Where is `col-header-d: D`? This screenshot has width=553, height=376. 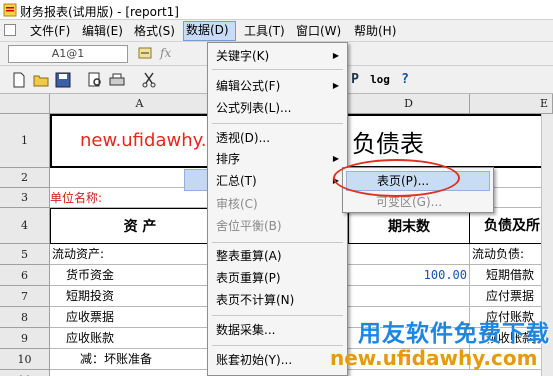
col-header-d: D is located at coordinates (409, 104).